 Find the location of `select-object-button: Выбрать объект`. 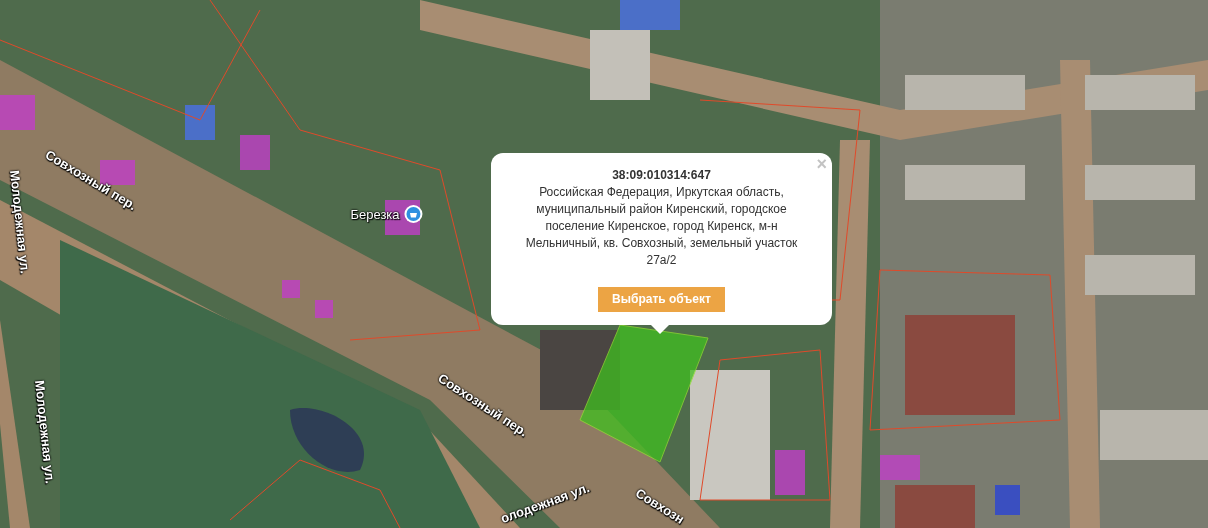

select-object-button: Выбрать объект is located at coordinates (661, 299).